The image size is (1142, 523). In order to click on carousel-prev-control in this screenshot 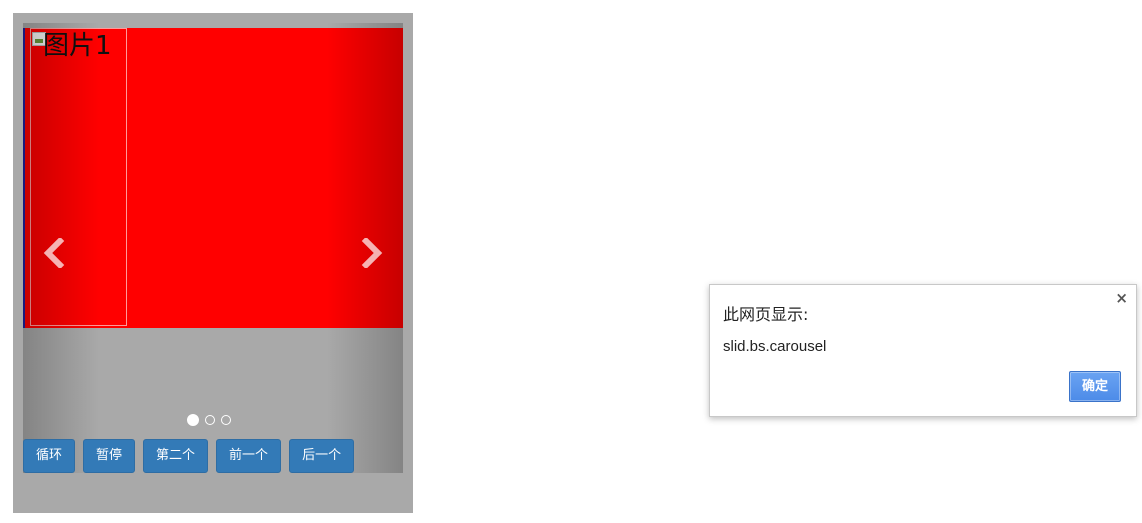, I will do `click(55, 253)`.